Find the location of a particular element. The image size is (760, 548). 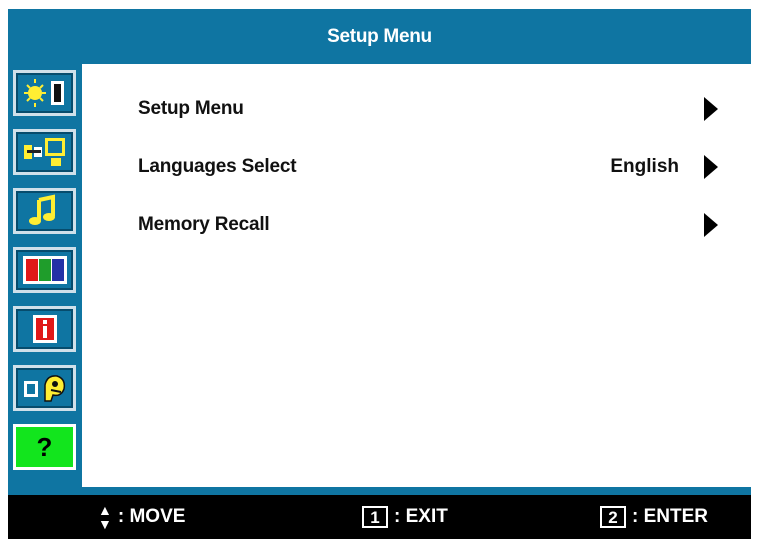

color-adjust-icon is located at coordinates (44, 270).